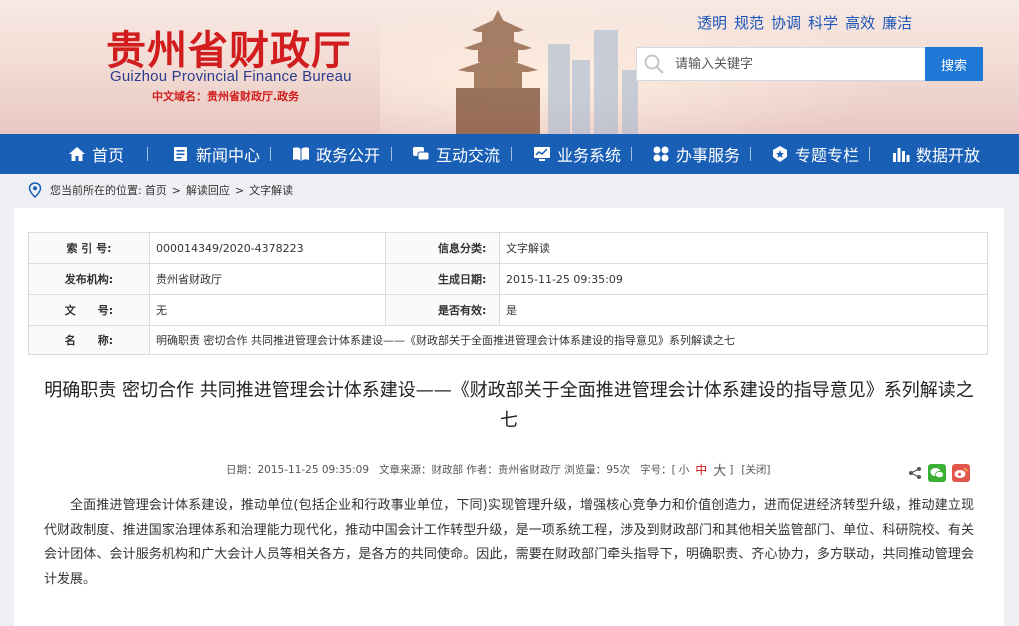  I want to click on breadcrumb-link-text: 文字解读, so click(271, 190).